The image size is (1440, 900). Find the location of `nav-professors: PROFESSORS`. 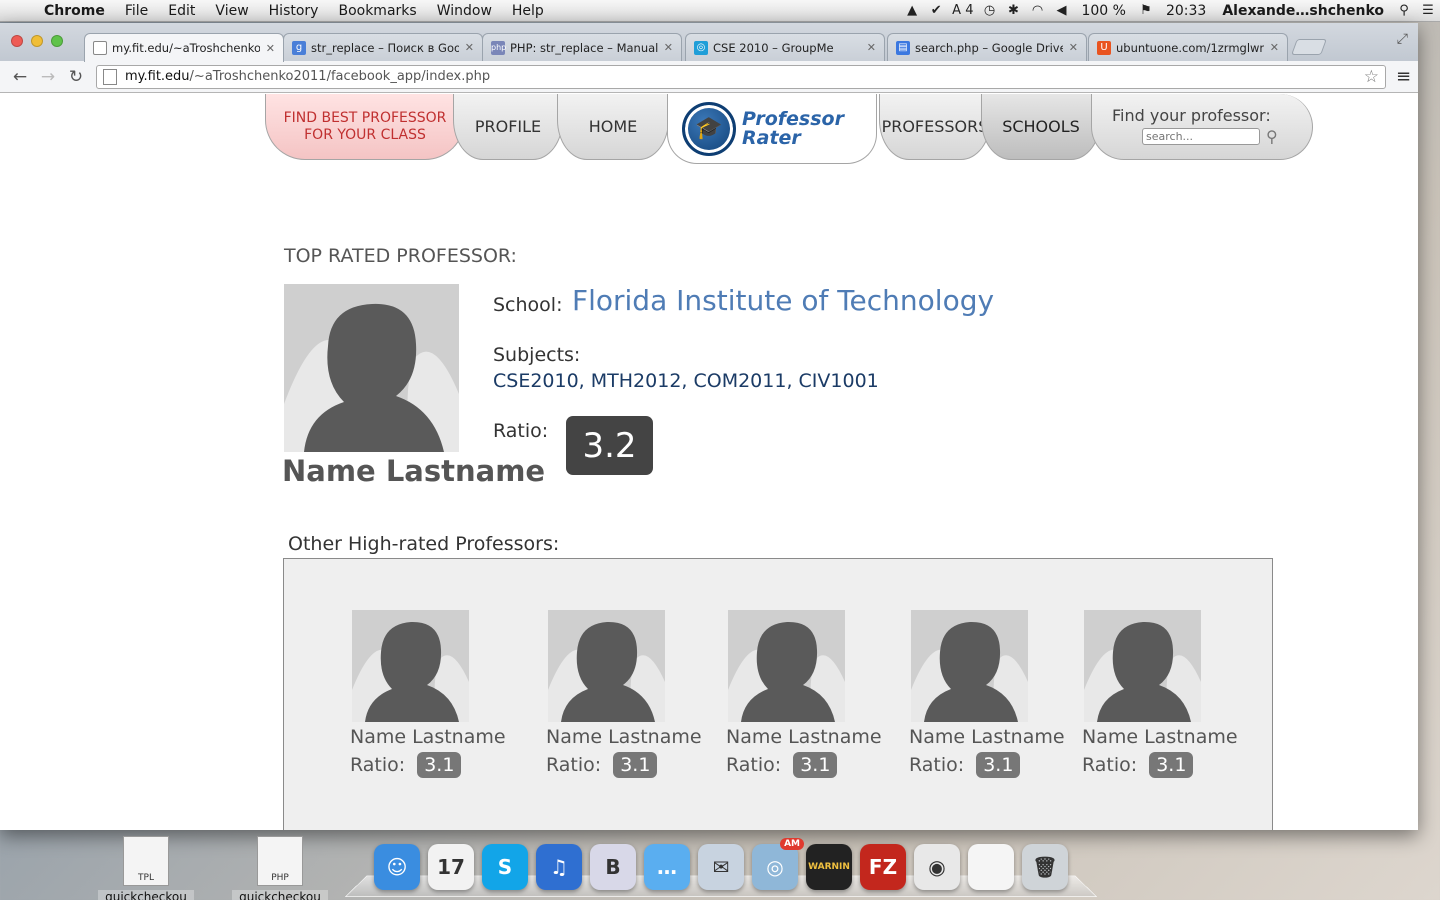

nav-professors: PROFESSORS is located at coordinates (935, 127).